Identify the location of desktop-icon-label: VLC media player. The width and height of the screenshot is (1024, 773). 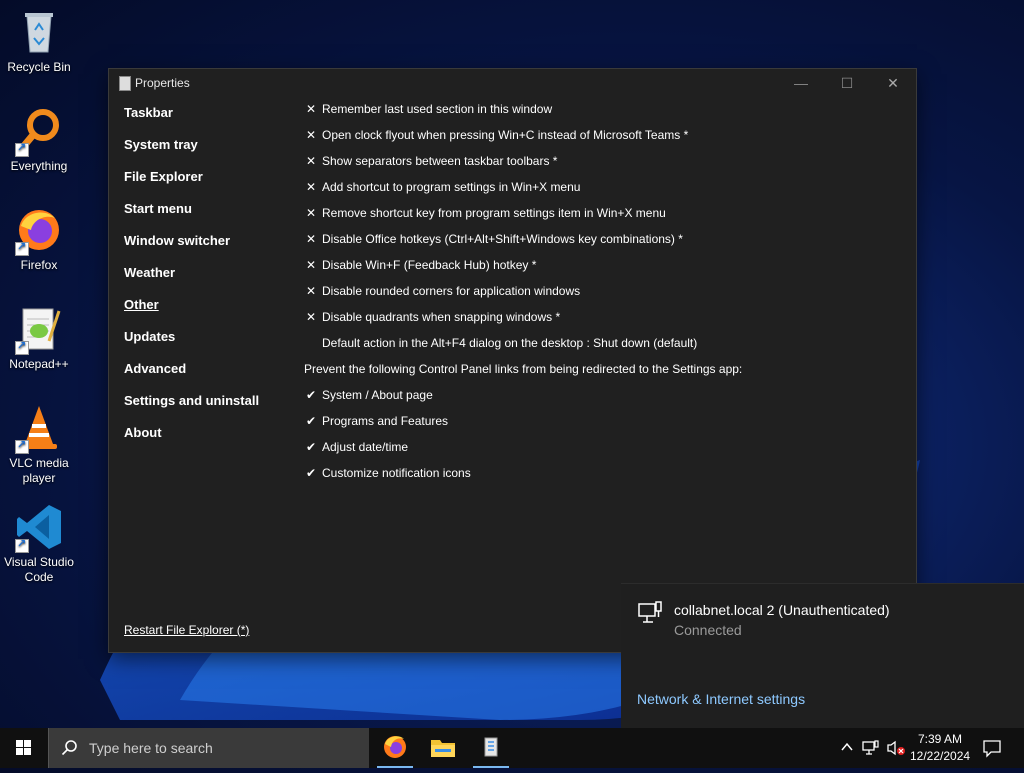
(39, 470).